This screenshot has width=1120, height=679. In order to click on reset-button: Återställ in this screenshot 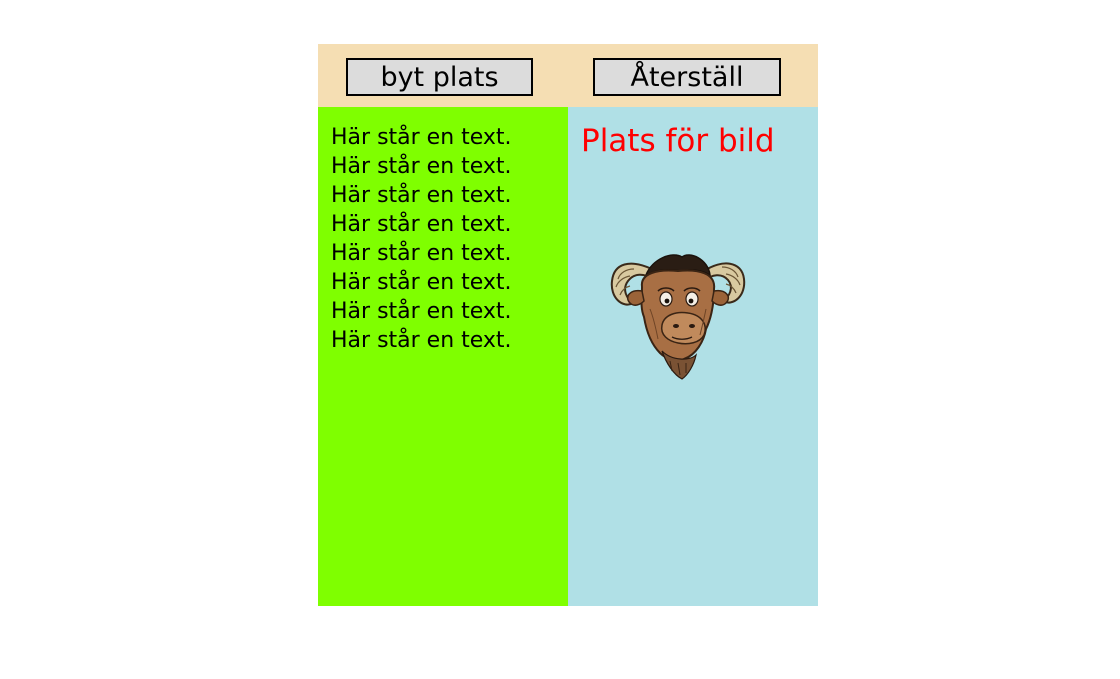, I will do `click(687, 77)`.